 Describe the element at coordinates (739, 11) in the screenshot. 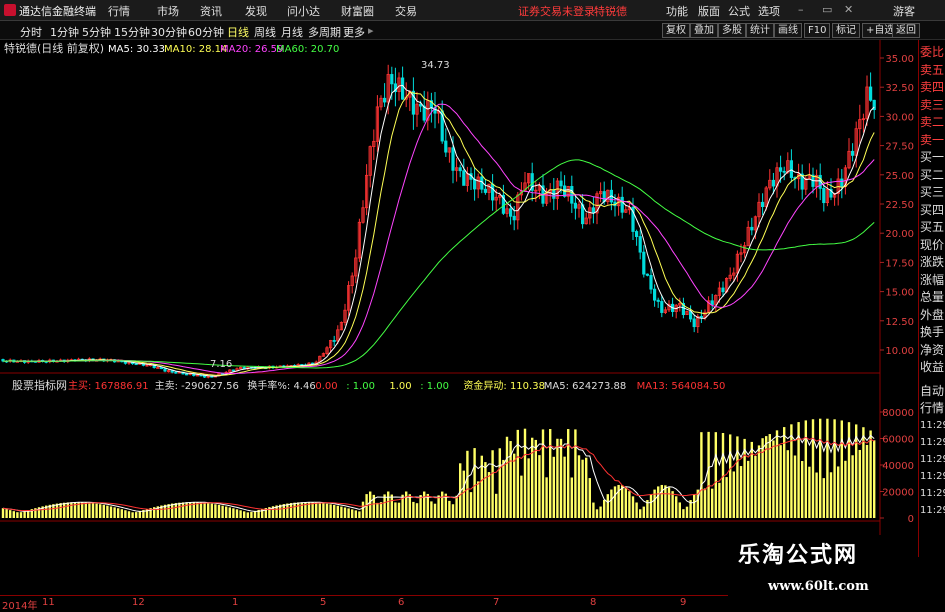

I see `menu-formula: 公式` at that location.